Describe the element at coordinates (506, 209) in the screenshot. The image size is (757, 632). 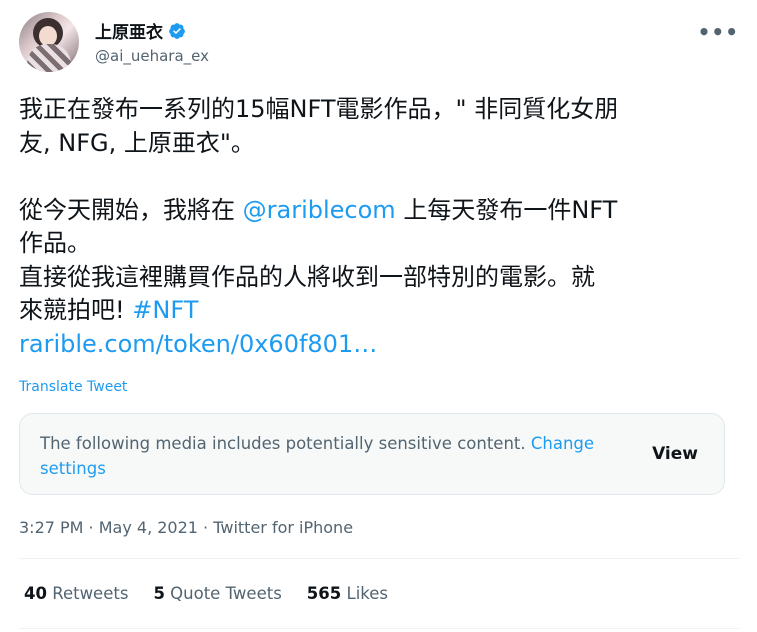
I see `tweet-line-3-post: 上每天發布一件NFT` at that location.